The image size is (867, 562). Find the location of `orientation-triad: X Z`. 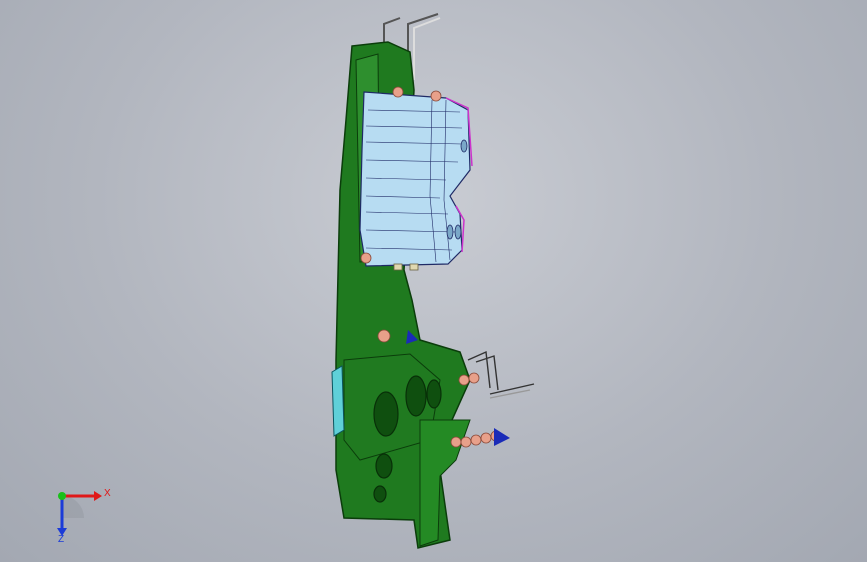

orientation-triad: X Z is located at coordinates (80, 513).